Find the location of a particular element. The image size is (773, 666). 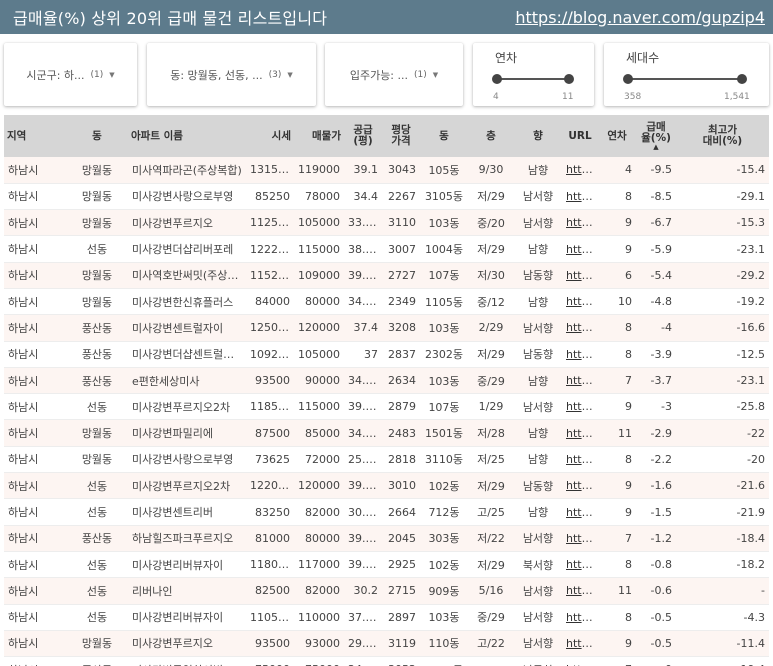

cell-age: 7 is located at coordinates (617, 661).